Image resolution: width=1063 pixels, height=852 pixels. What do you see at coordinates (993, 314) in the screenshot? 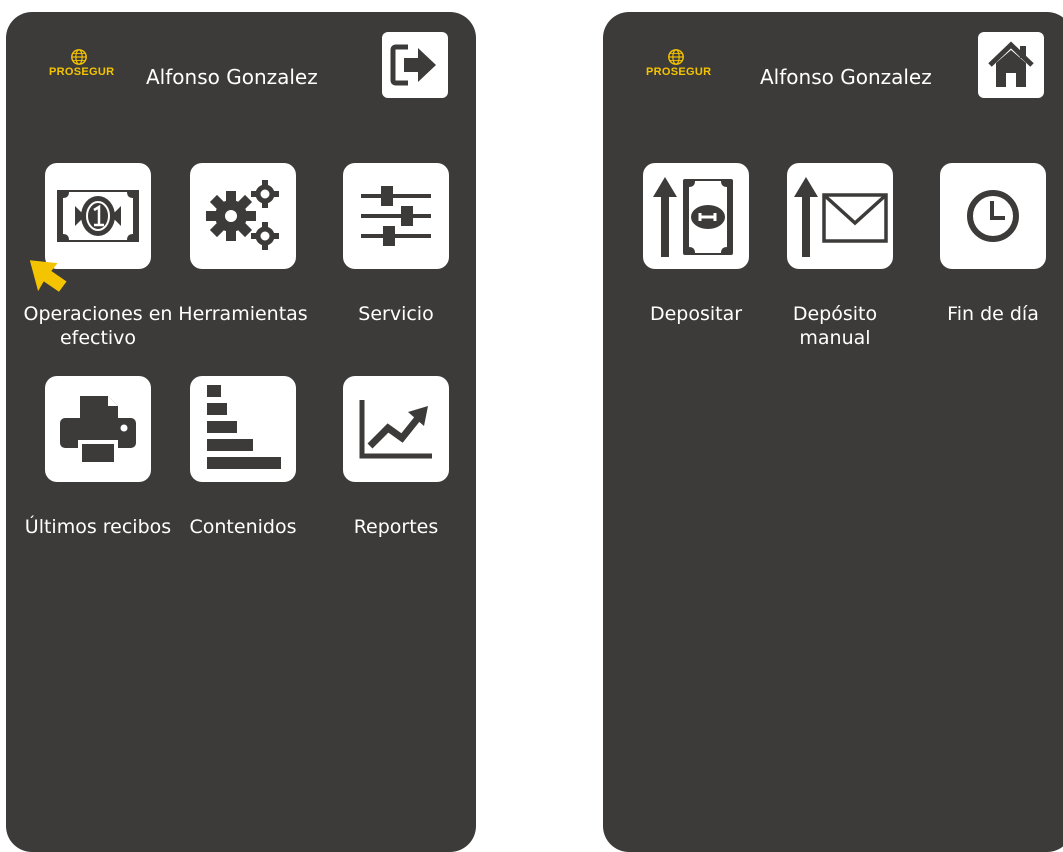
I see `label-fin-de-dia: Fin de día` at bounding box center [993, 314].